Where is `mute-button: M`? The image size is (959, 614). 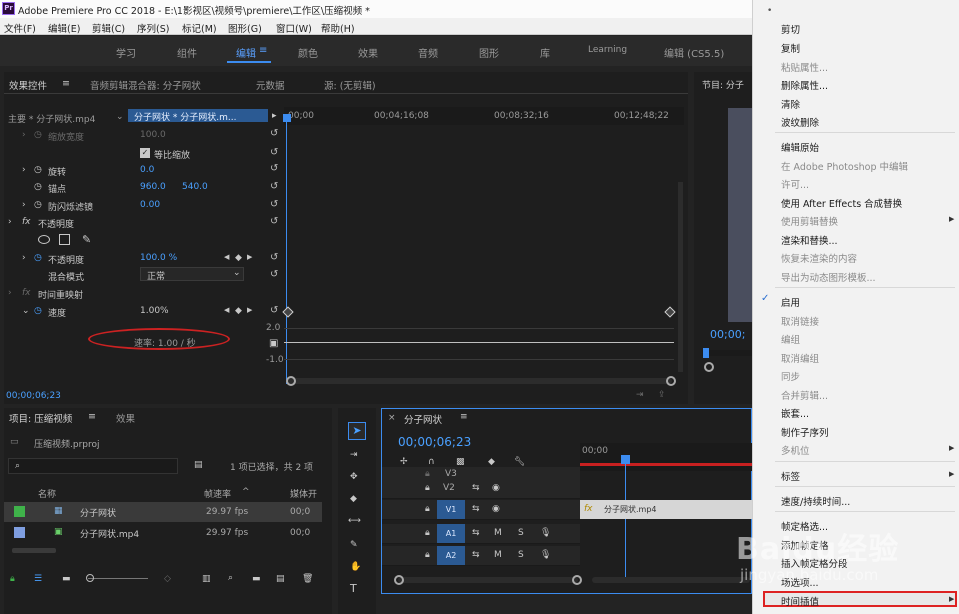
mute-button: M is located at coordinates (498, 555).